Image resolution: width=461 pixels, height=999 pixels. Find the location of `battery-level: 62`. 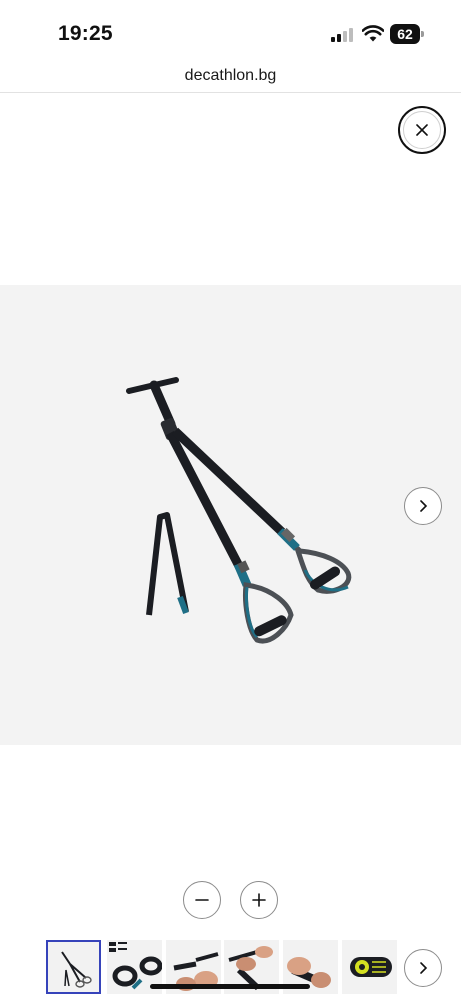

battery-level: 62 is located at coordinates (405, 34).